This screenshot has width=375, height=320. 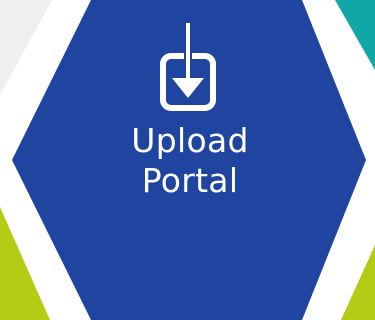 What do you see at coordinates (190, 140) in the screenshot?
I see `tile-label-upload: Upload` at bounding box center [190, 140].